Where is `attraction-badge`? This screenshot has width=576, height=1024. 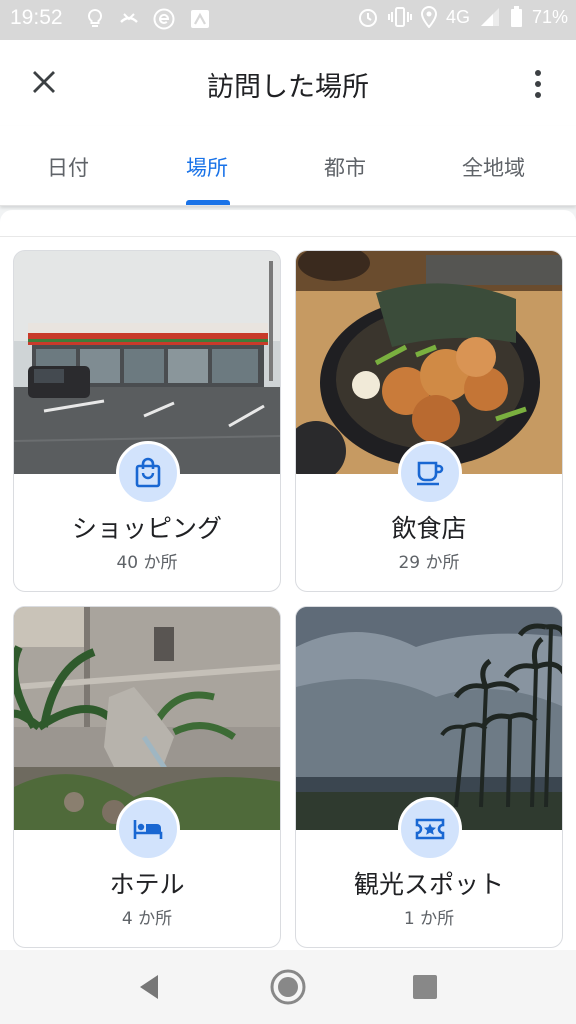
attraction-badge is located at coordinates (430, 829).